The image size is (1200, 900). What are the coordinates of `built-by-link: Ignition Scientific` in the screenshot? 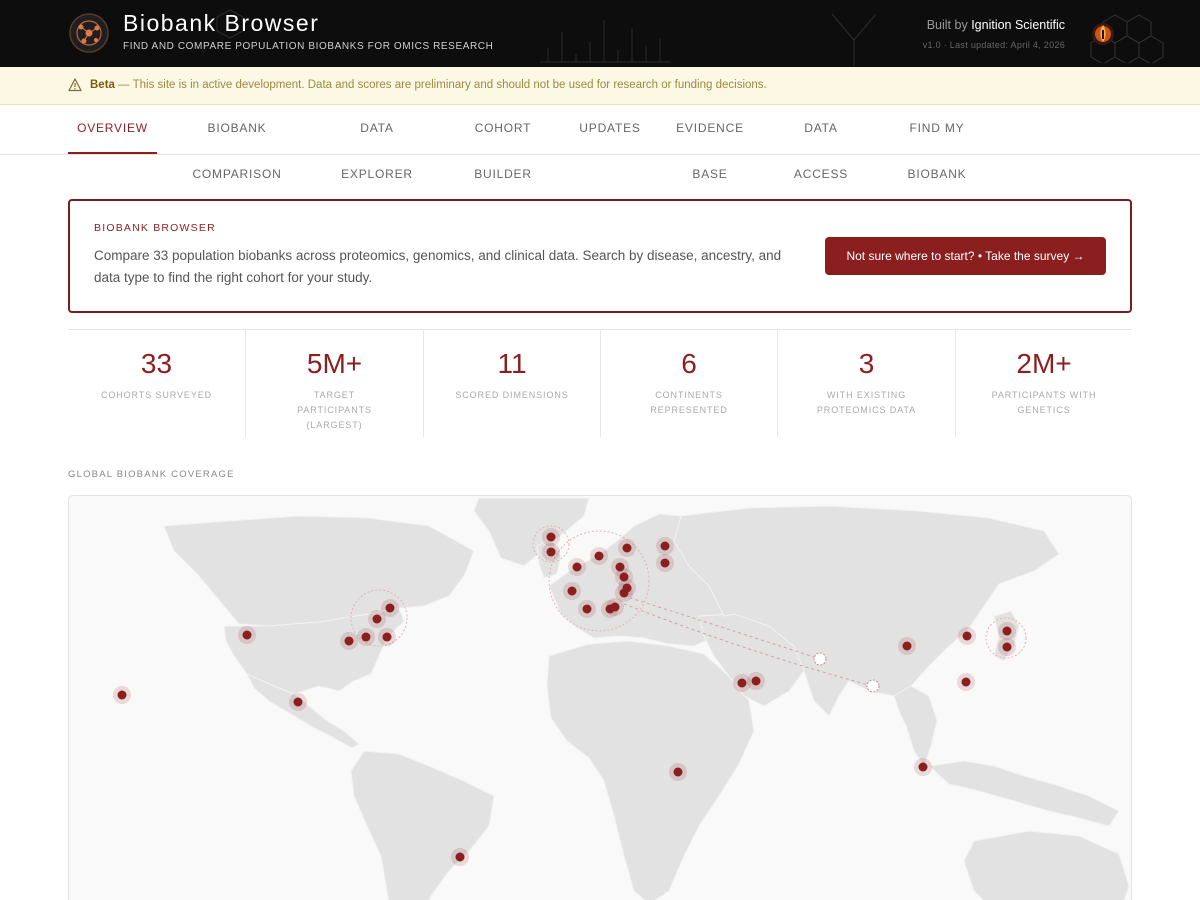 It's located at (1018, 25).